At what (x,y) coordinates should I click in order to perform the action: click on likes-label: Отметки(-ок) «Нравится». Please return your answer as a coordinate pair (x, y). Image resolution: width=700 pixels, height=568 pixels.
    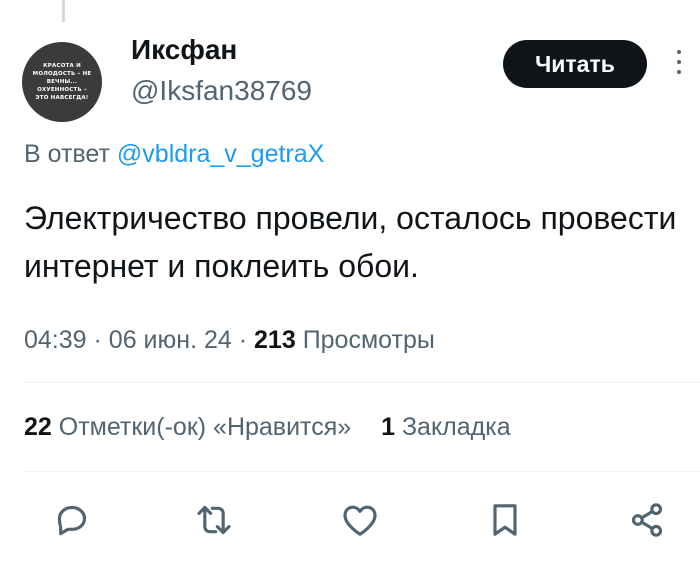
    Looking at the image, I should click on (205, 427).